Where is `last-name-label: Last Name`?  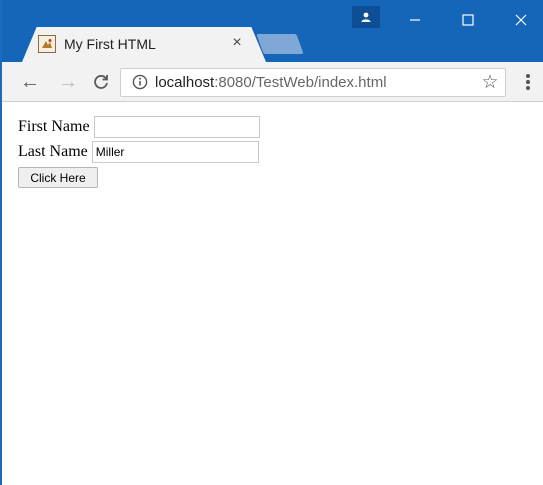 last-name-label: Last Name is located at coordinates (53, 151).